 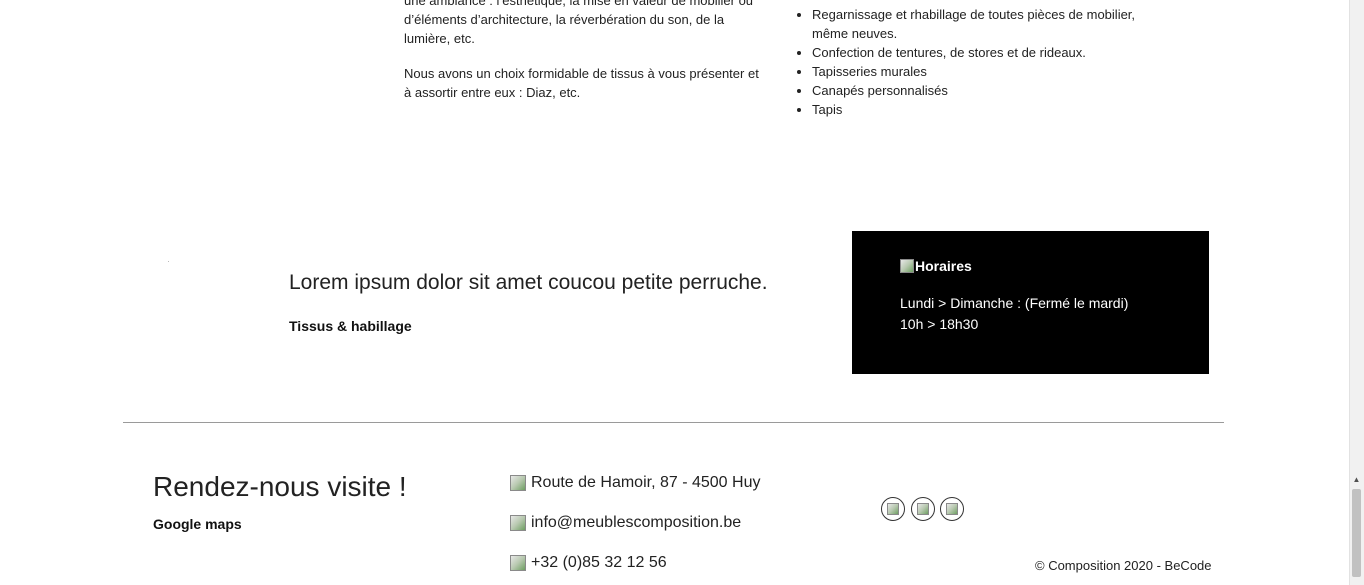 What do you see at coordinates (599, 563) in the screenshot?
I see `phone-text: +32 (0)85 32 12 56` at bounding box center [599, 563].